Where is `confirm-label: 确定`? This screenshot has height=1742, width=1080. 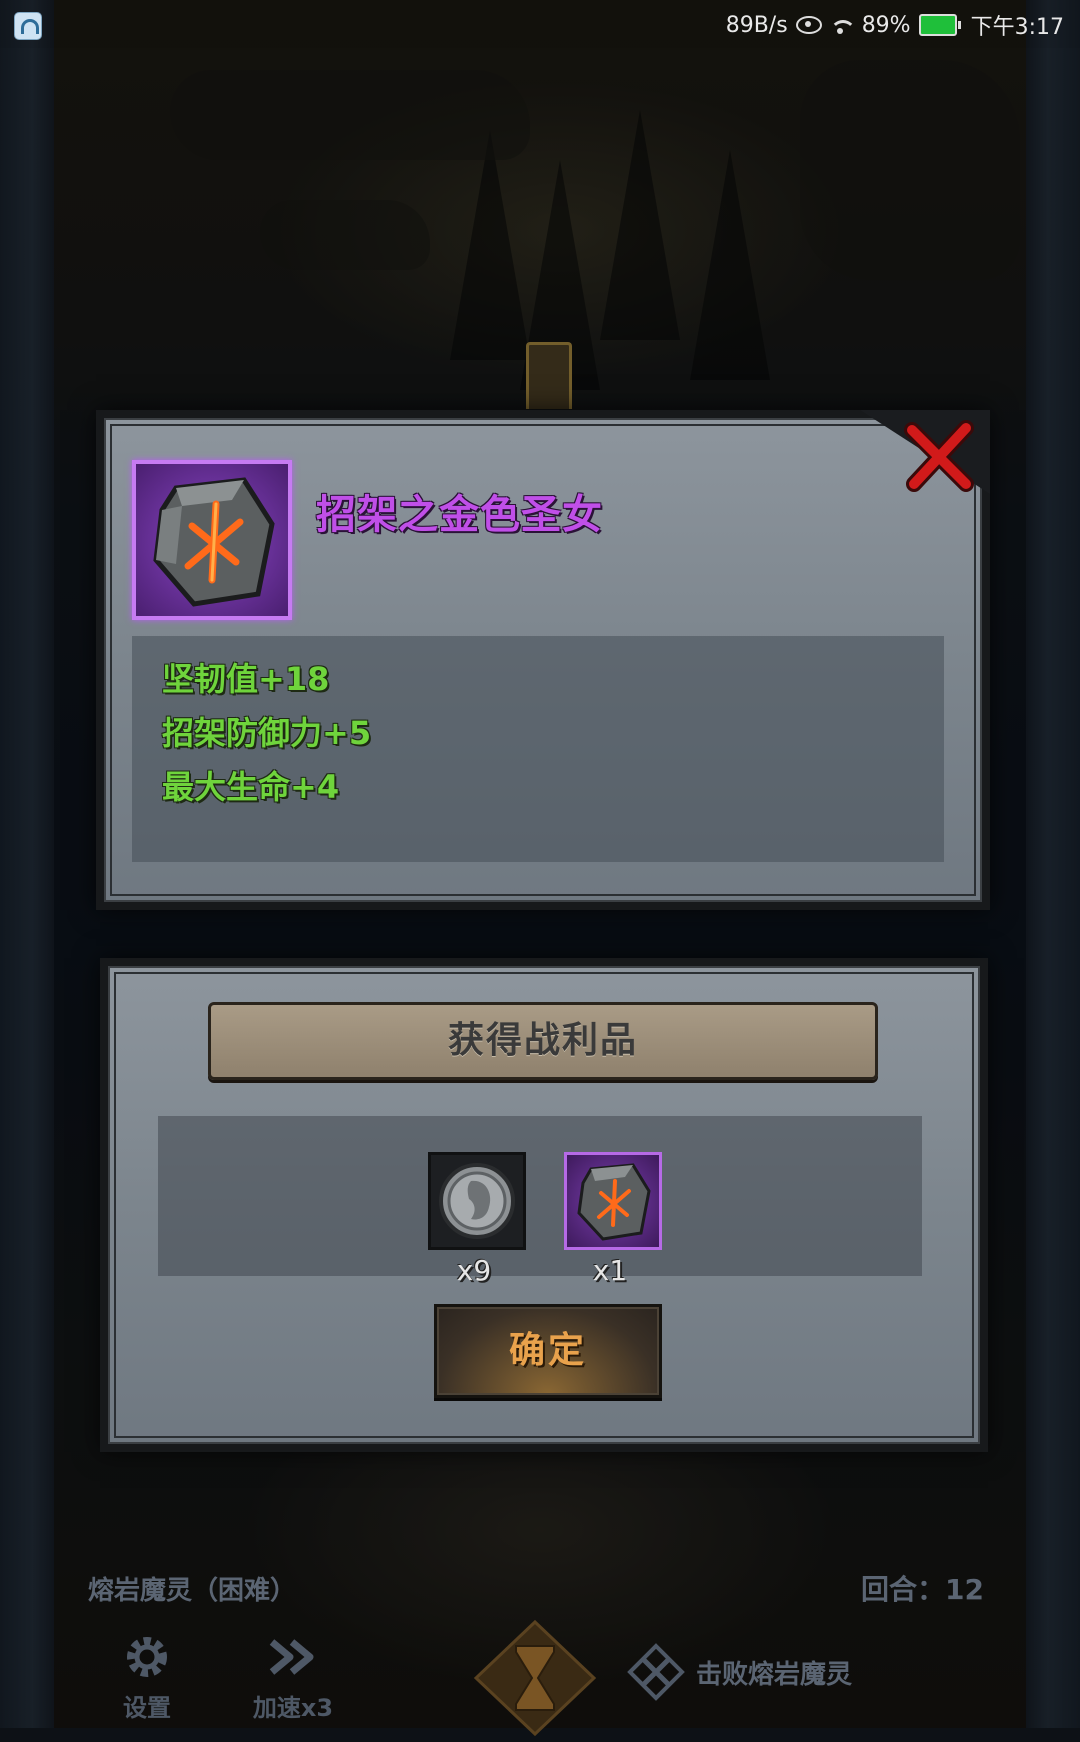 confirm-label: 确定 is located at coordinates (547, 1350).